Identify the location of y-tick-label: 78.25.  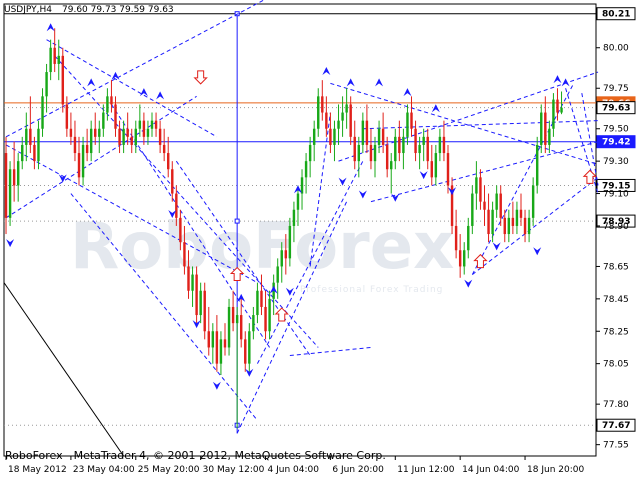
(616, 332).